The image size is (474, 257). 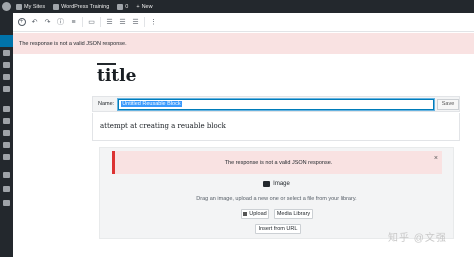 I want to click on undo-icon: ↶, so click(x=34, y=22).